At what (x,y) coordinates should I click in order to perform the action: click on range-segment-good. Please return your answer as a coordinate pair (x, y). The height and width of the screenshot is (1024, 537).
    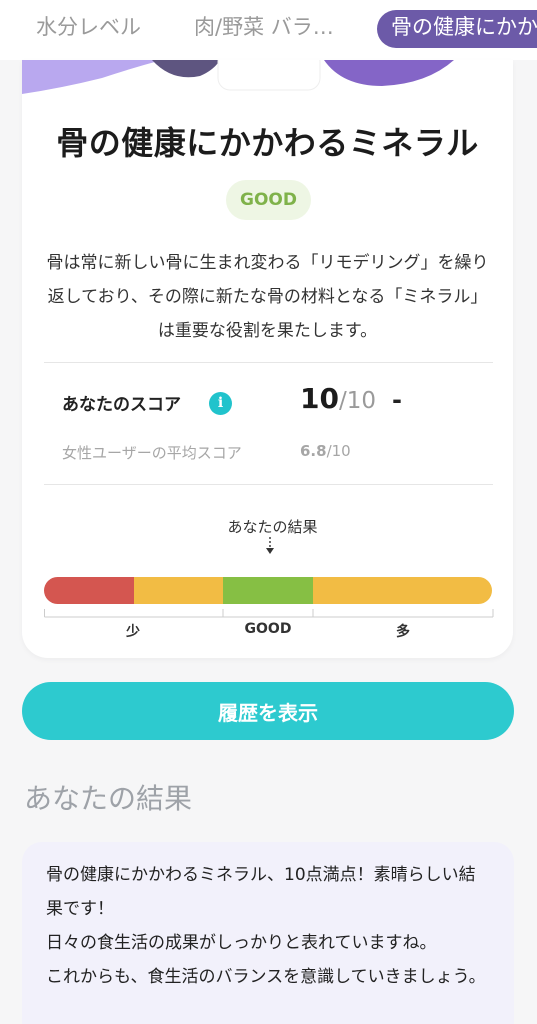
    Looking at the image, I should click on (268, 590).